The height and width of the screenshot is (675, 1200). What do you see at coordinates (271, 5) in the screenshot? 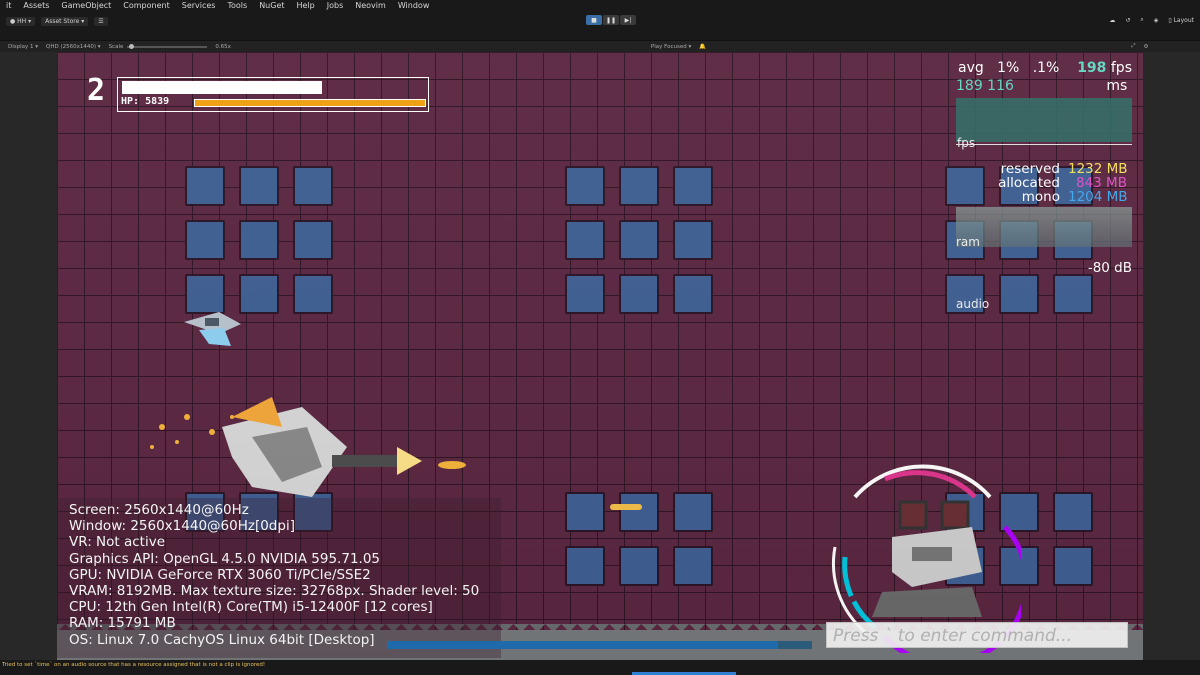
I see `menu-item-nuget: NuGet` at bounding box center [271, 5].